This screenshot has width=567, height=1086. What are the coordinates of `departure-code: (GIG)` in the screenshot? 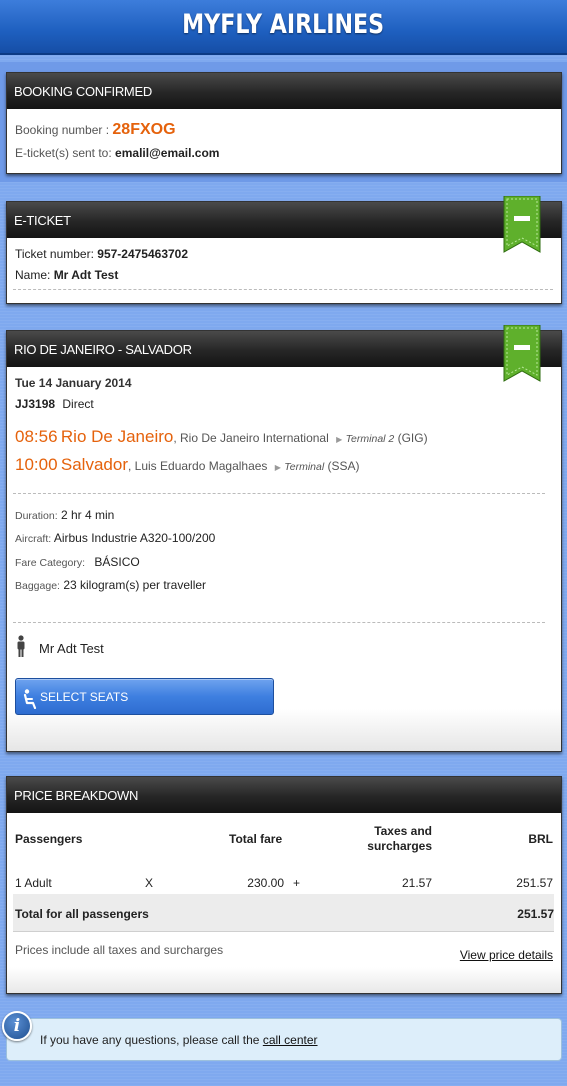 It's located at (412, 438).